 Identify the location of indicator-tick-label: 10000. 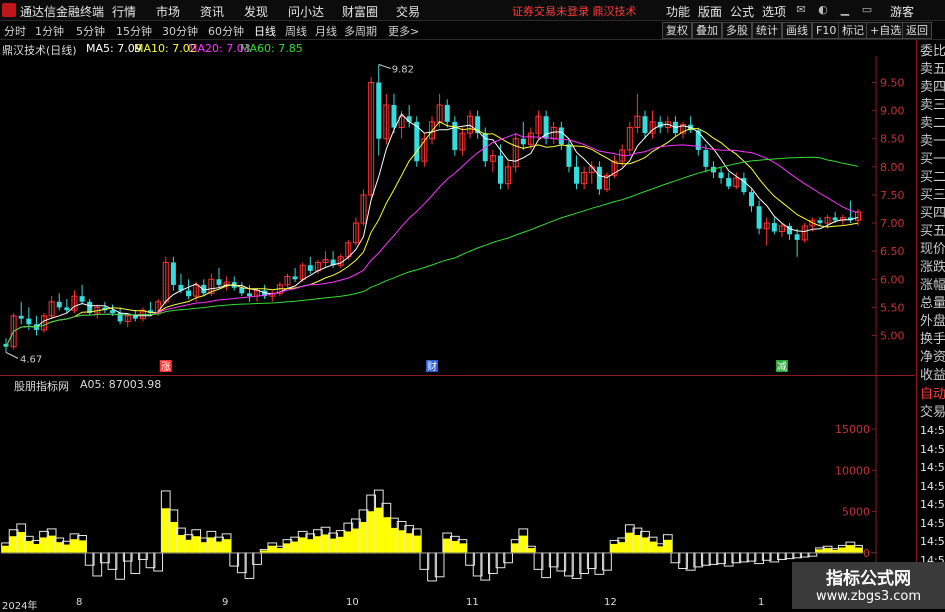
(852, 470).